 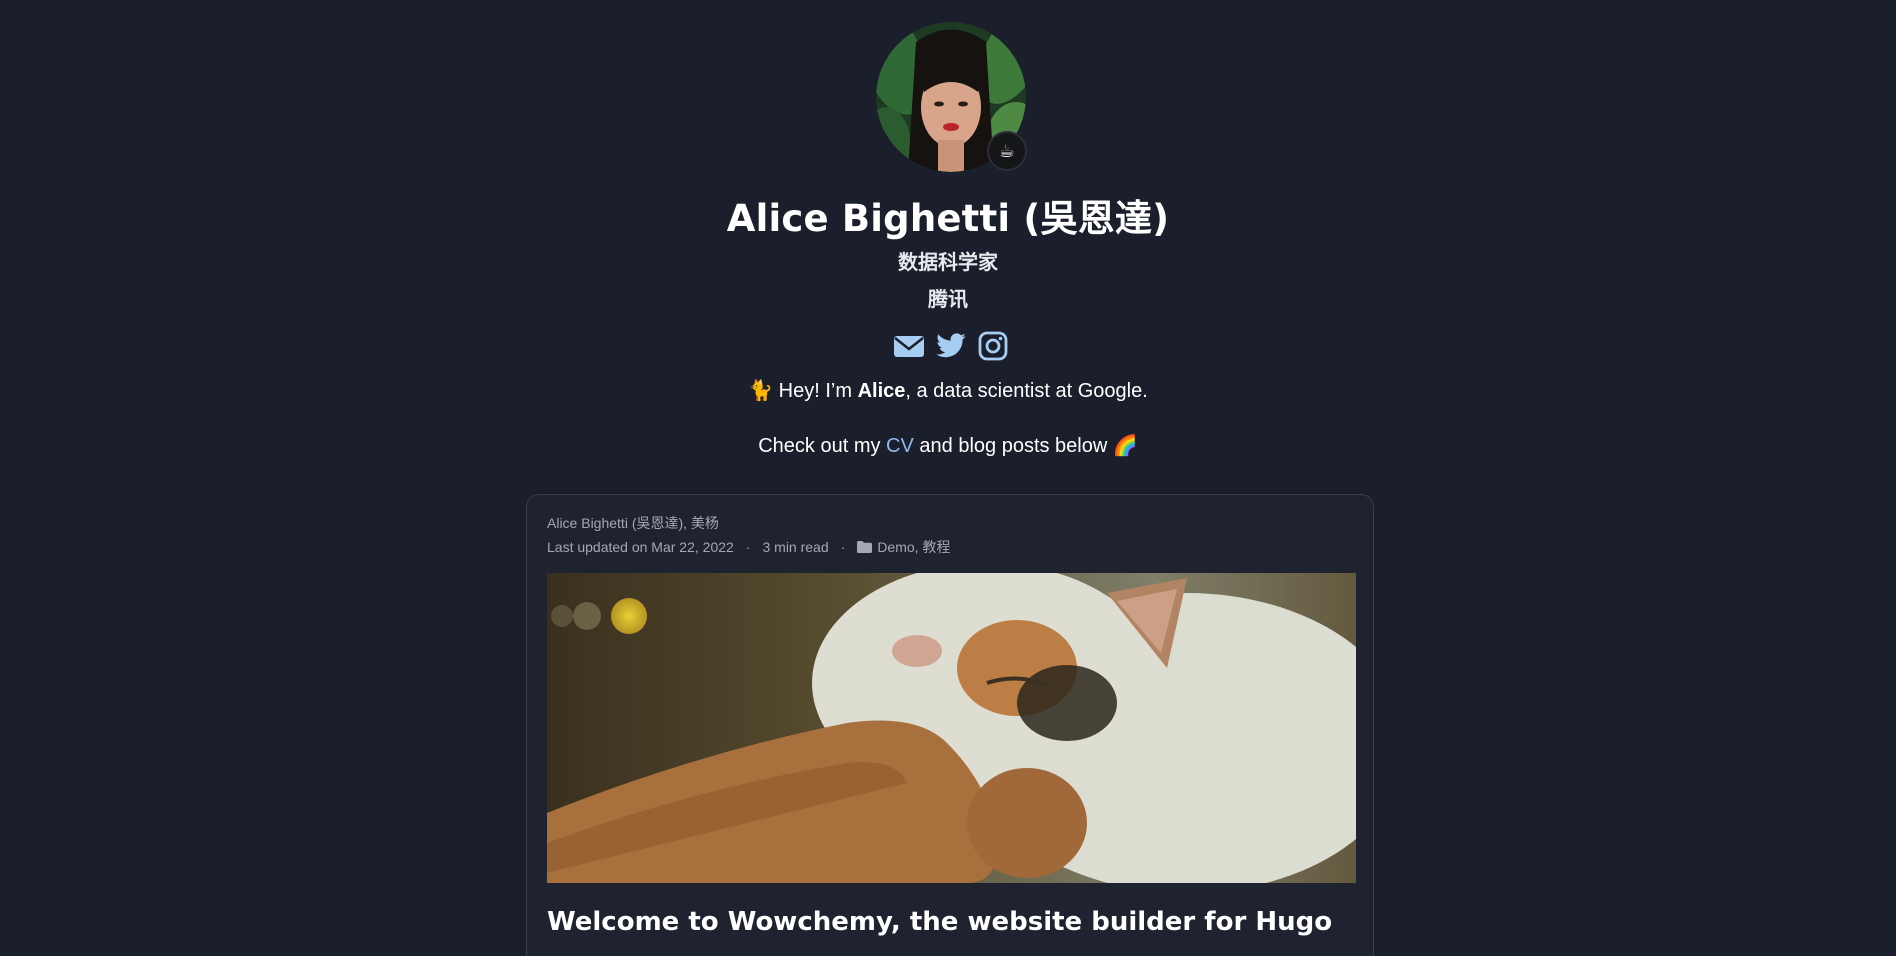 What do you see at coordinates (795, 547) in the screenshot?
I see `post-read-time: 3 min read` at bounding box center [795, 547].